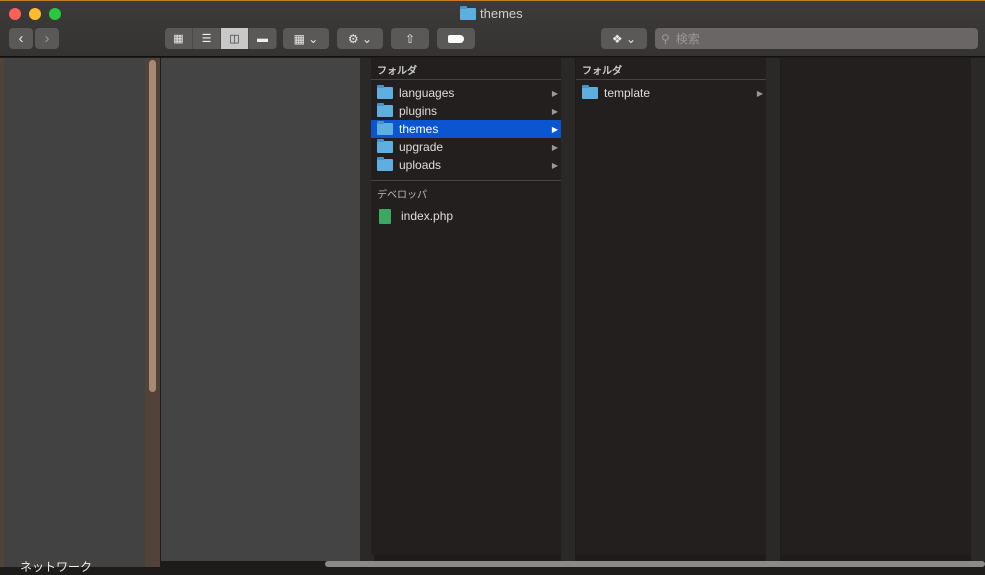  Describe the element at coordinates (624, 38) in the screenshot. I see `dropbox-button: ❖ ⌄` at that location.